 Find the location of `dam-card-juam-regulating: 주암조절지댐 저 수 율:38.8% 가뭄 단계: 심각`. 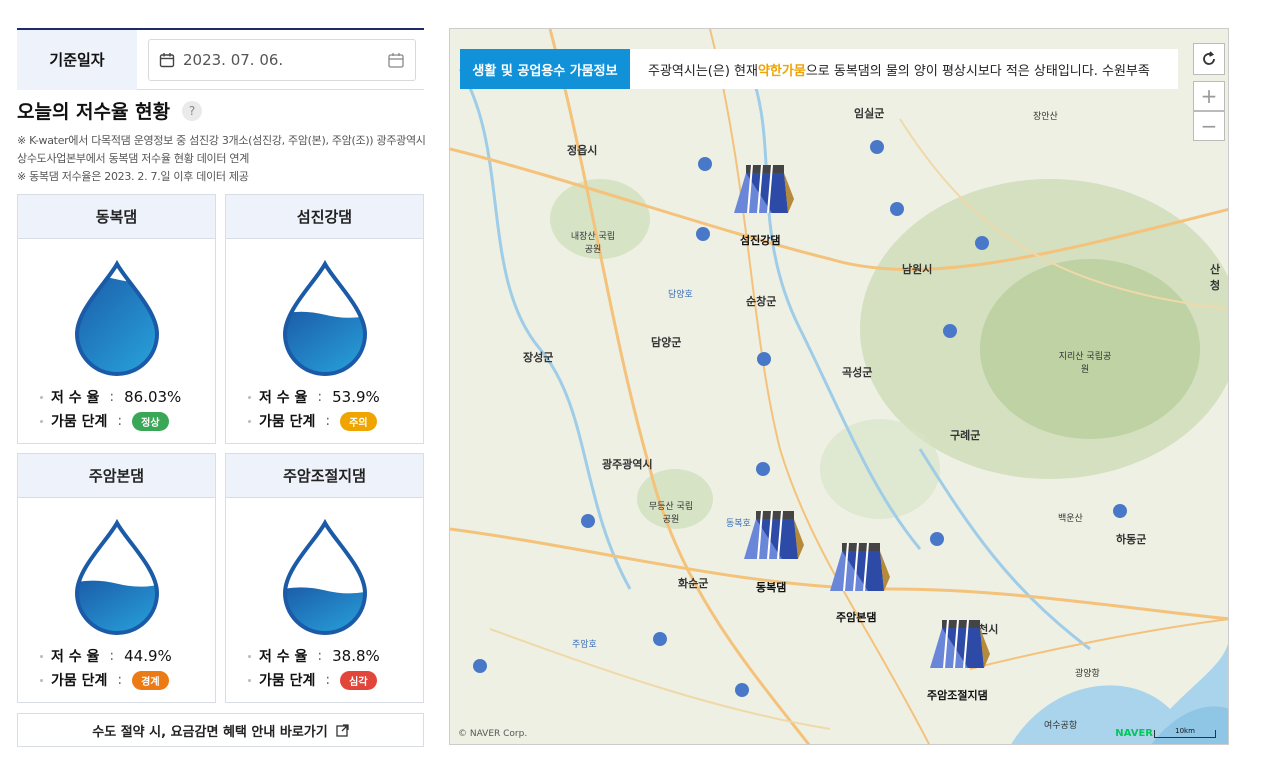

dam-card-juam-regulating: 주암조절지댐 저 수 율:38.8% 가뭄 단계: 심각 is located at coordinates (324, 578).